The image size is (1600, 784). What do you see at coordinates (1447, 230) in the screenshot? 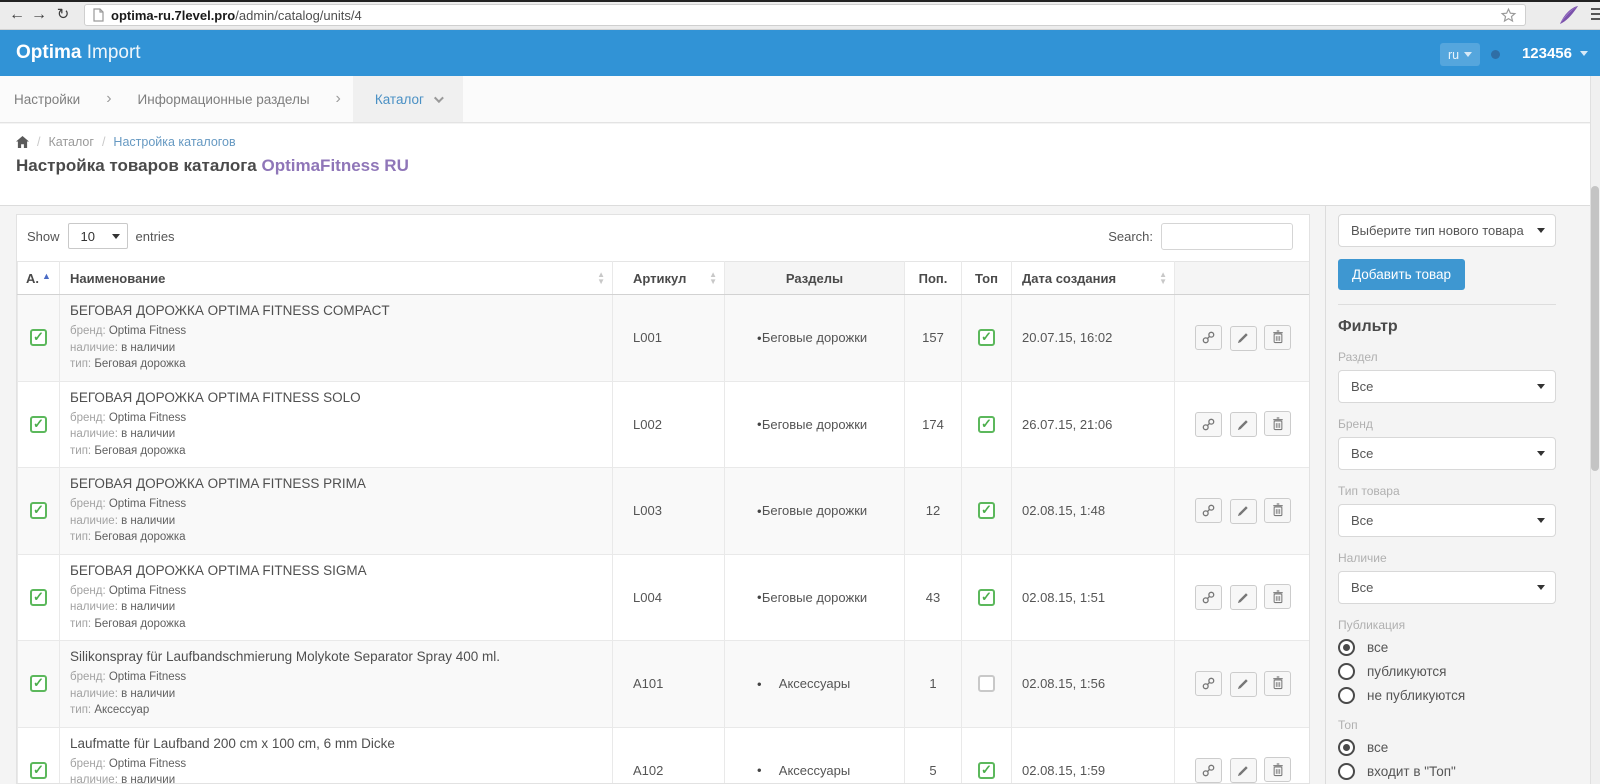
I see `new-product-type-select: Выберите тип нового товара` at bounding box center [1447, 230].